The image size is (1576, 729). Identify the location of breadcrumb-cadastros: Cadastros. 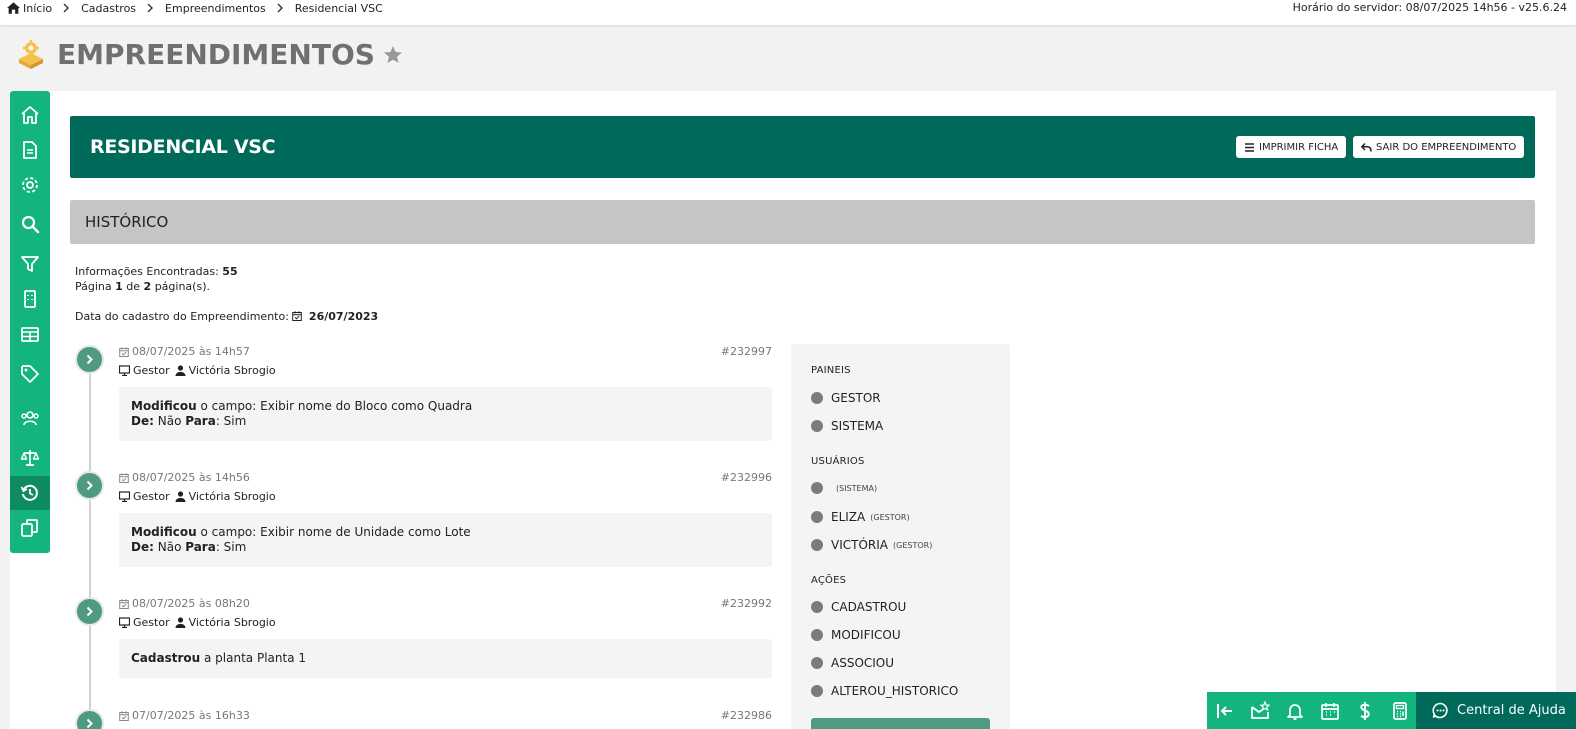
(108, 8).